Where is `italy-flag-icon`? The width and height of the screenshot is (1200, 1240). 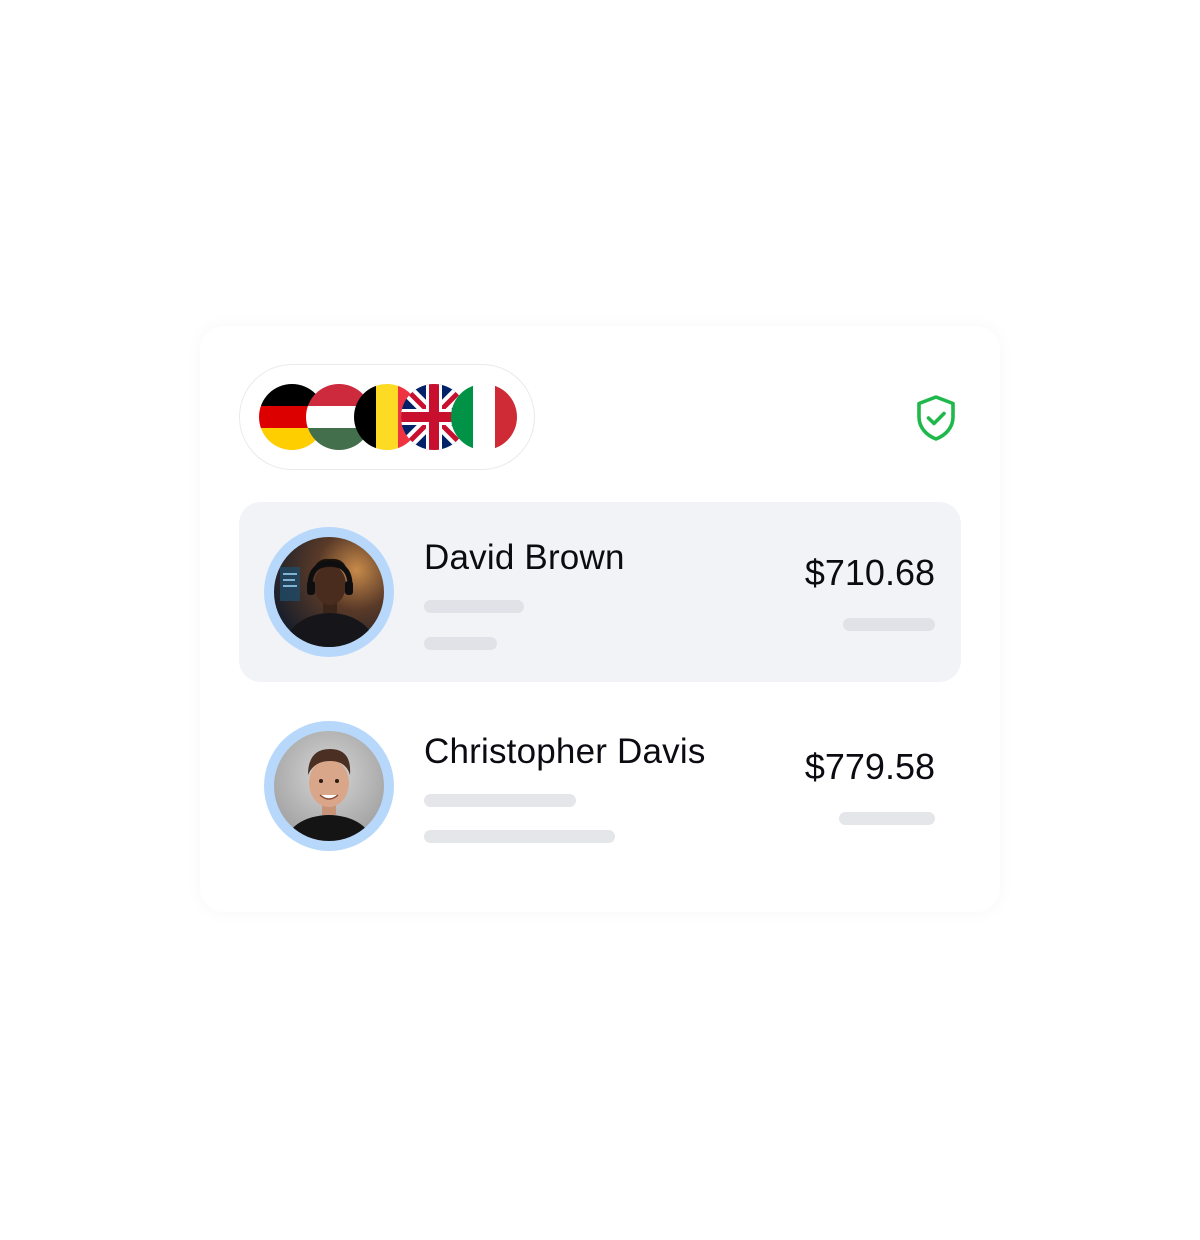
italy-flag-icon is located at coordinates (484, 417).